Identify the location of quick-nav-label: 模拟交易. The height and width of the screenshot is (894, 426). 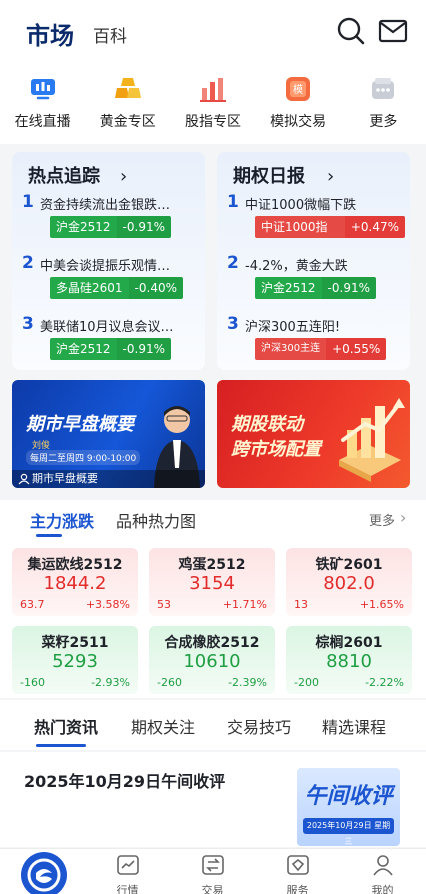
(298, 122).